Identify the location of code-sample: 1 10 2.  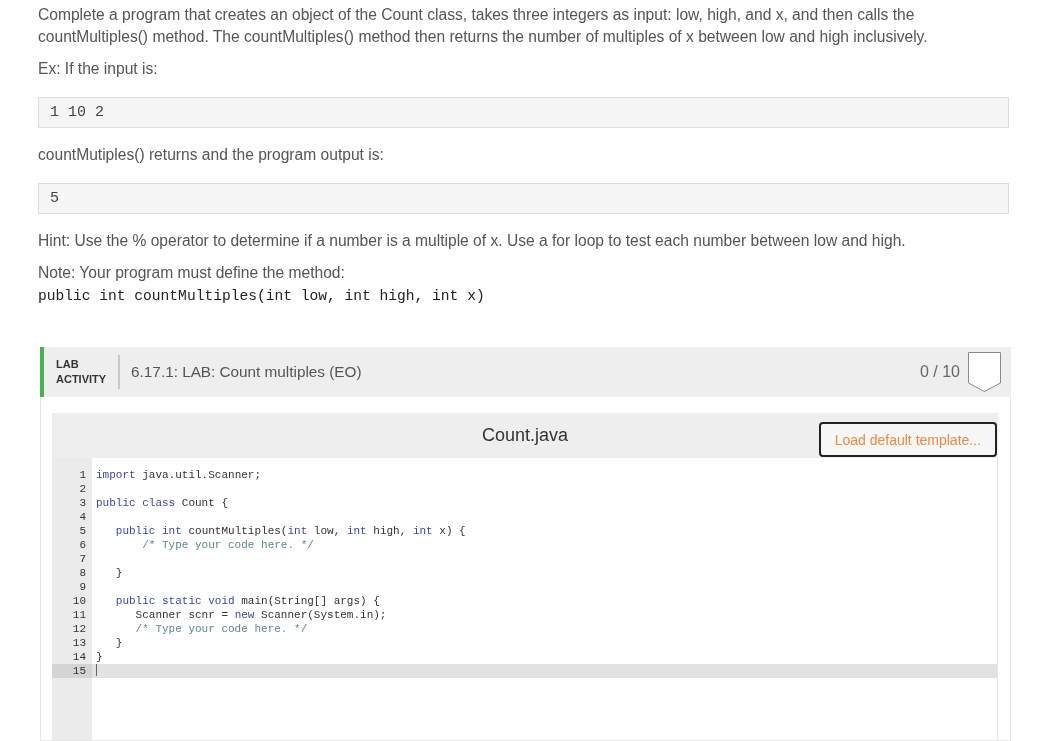
(523, 112).